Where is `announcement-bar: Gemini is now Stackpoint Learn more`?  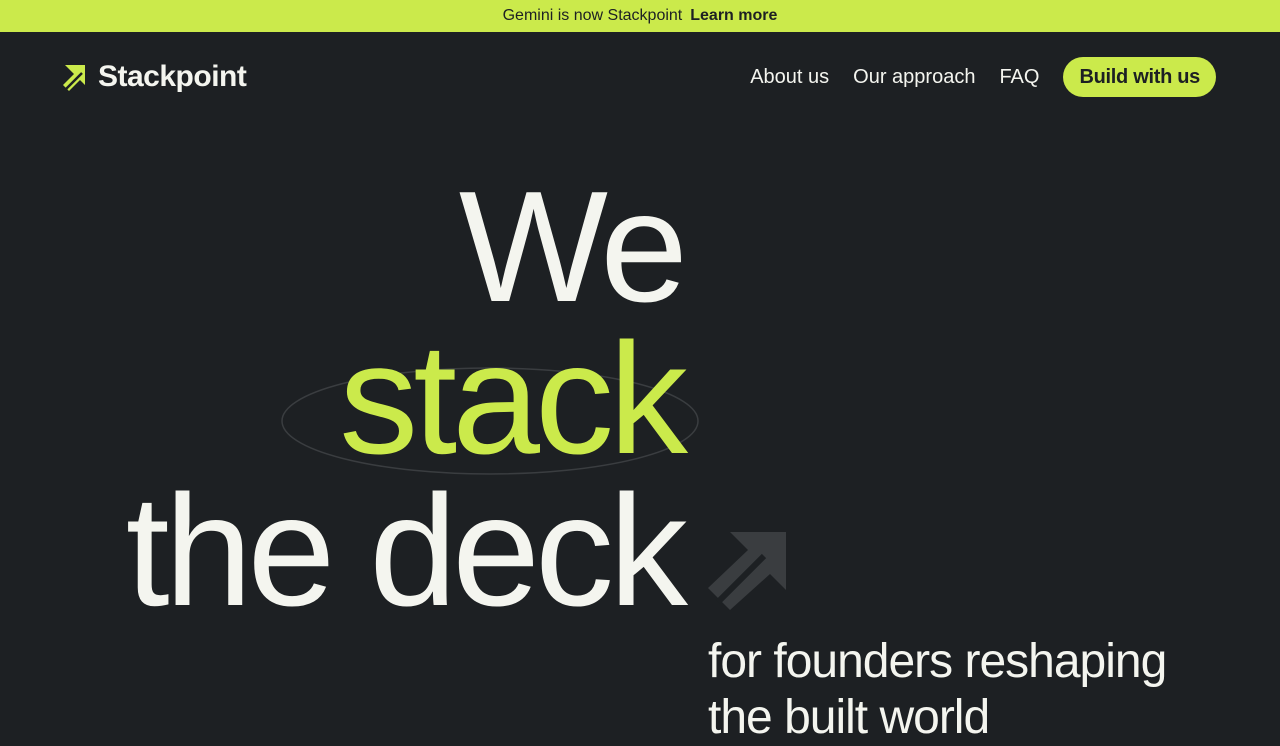
announcement-bar: Gemini is now Stackpoint Learn more is located at coordinates (640, 16).